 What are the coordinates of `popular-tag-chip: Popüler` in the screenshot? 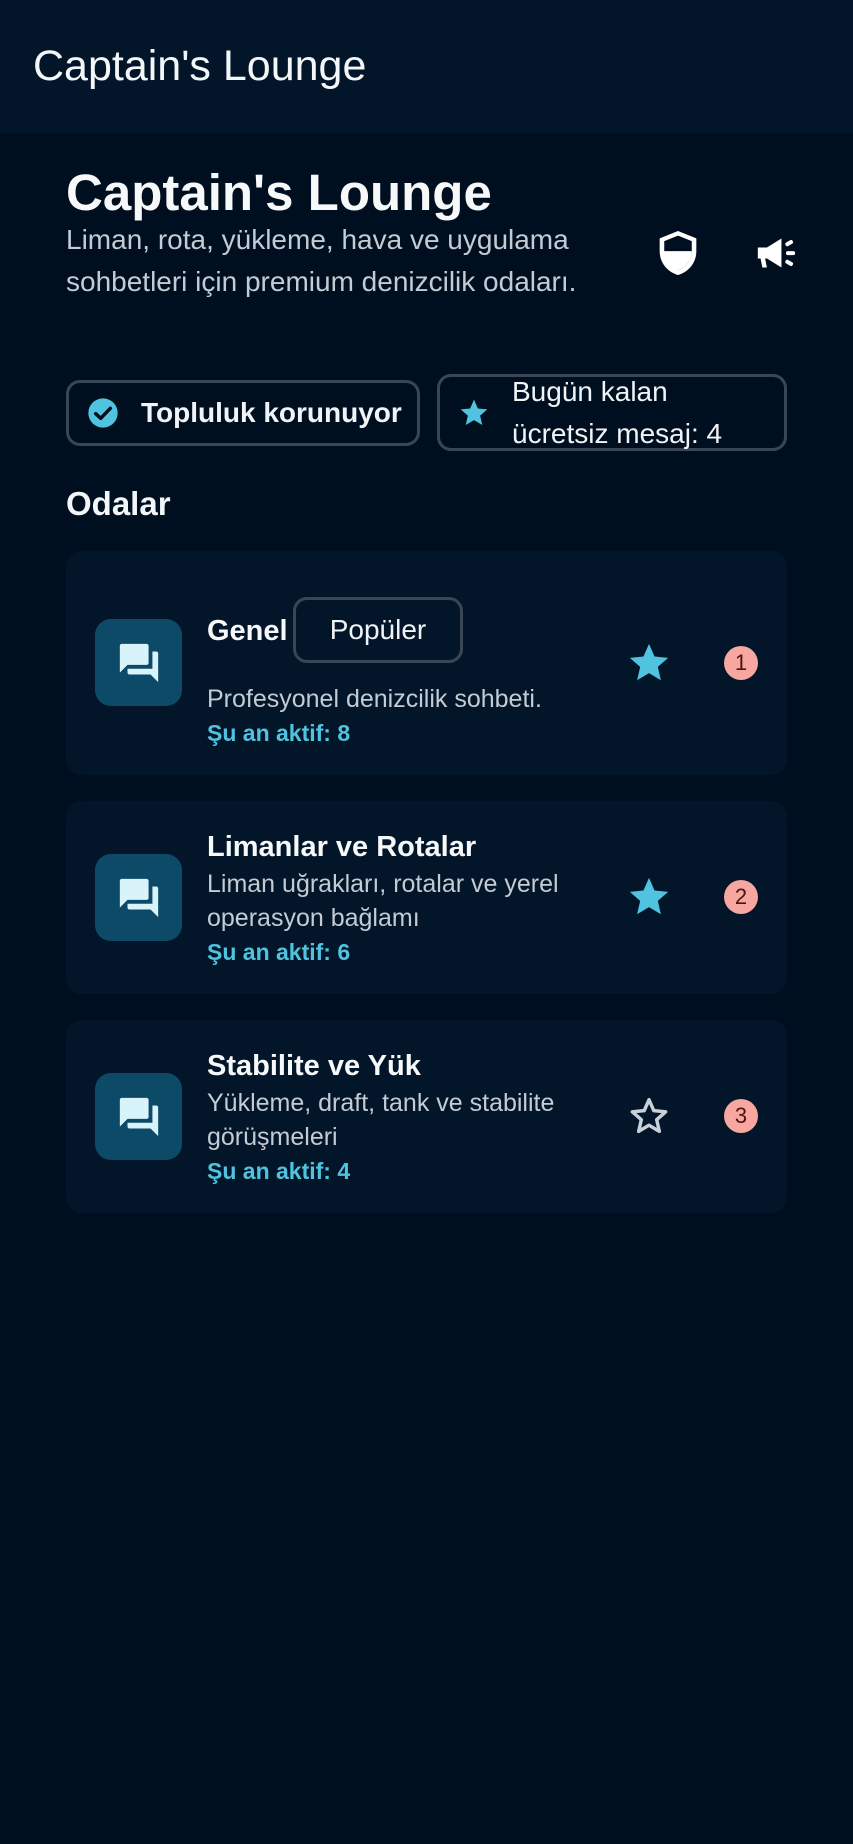 It's located at (378, 630).